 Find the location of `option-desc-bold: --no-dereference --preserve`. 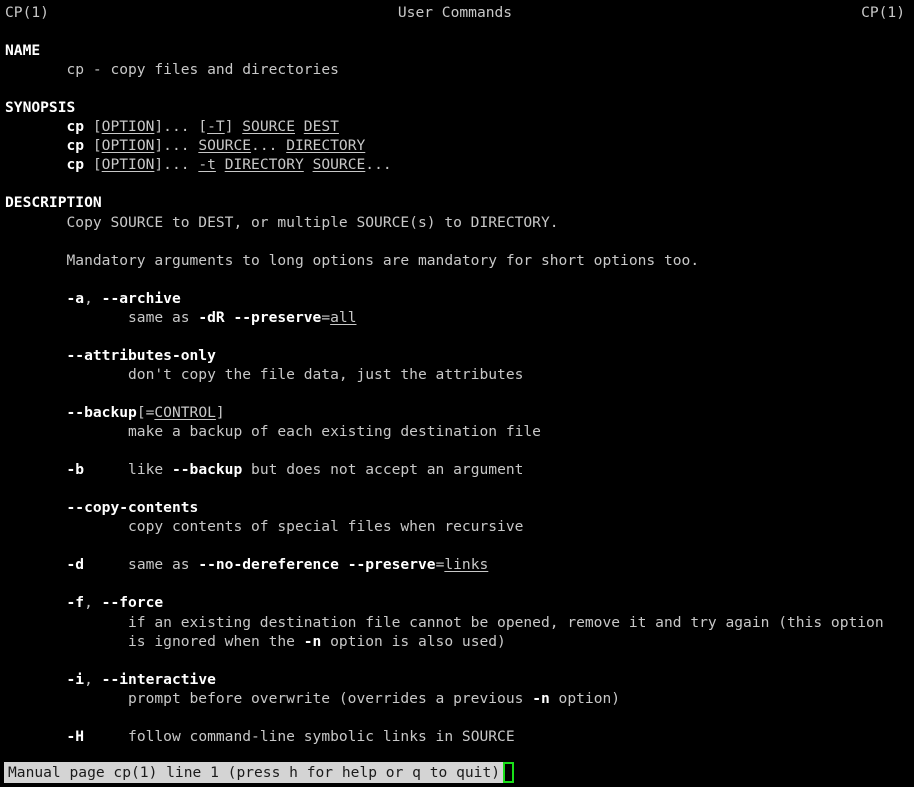

option-desc-bold: --no-dereference --preserve is located at coordinates (317, 565).